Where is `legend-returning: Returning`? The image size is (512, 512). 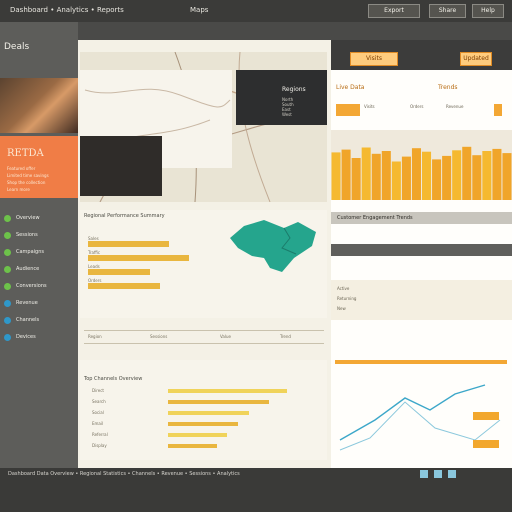
legend-returning: Returning is located at coordinates (347, 298).